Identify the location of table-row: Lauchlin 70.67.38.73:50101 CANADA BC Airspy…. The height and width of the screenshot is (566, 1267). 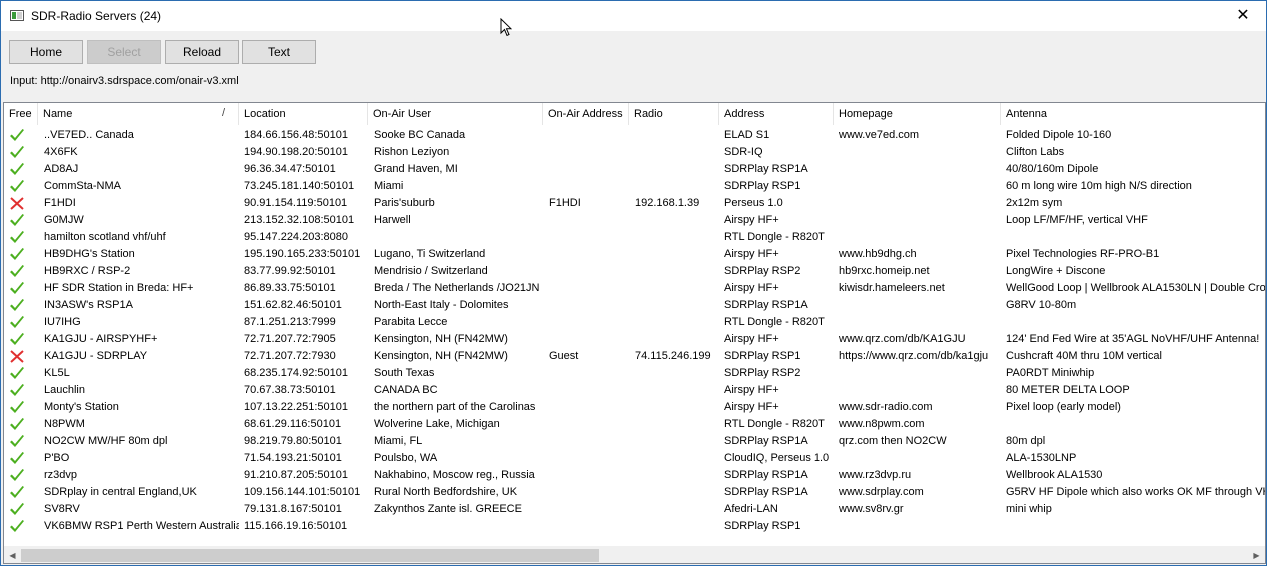
(634, 390).